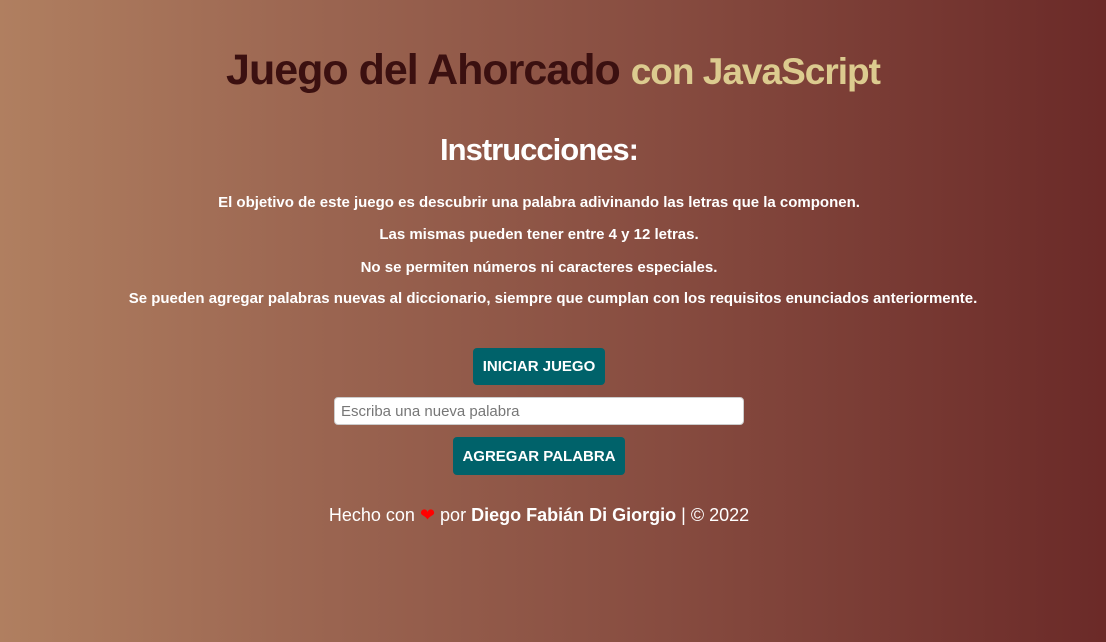 The image size is (1106, 642). What do you see at coordinates (453, 515) in the screenshot?
I see `footer-by: por` at bounding box center [453, 515].